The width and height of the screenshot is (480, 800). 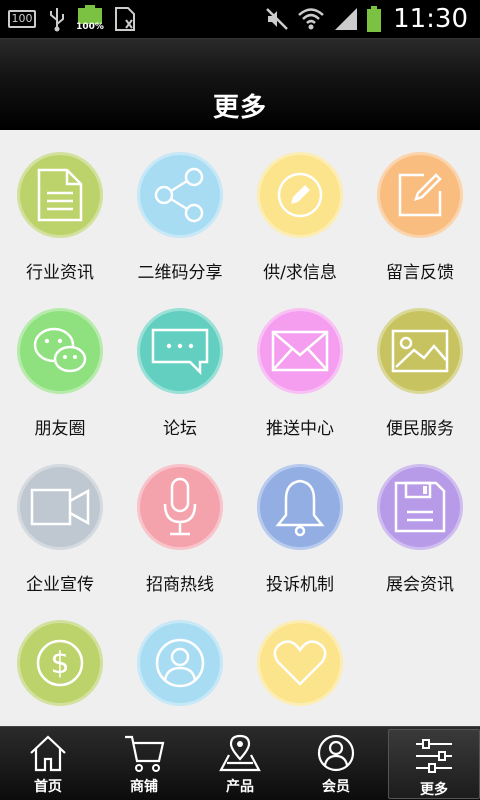 I want to click on grid-item-investment-hotline: 招商热线, so click(x=180, y=520).